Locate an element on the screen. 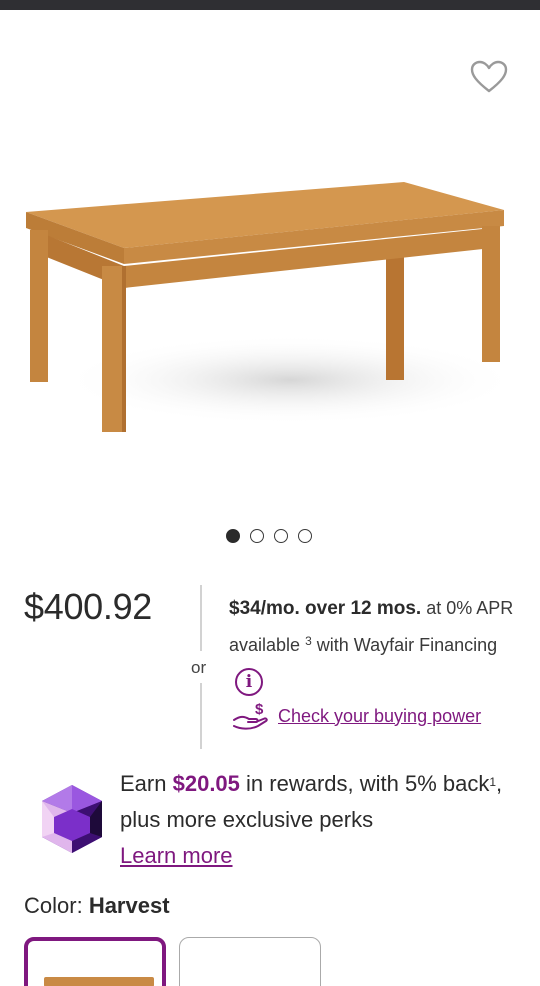 The width and height of the screenshot is (540, 986). color-label: Color: is located at coordinates (53, 905).